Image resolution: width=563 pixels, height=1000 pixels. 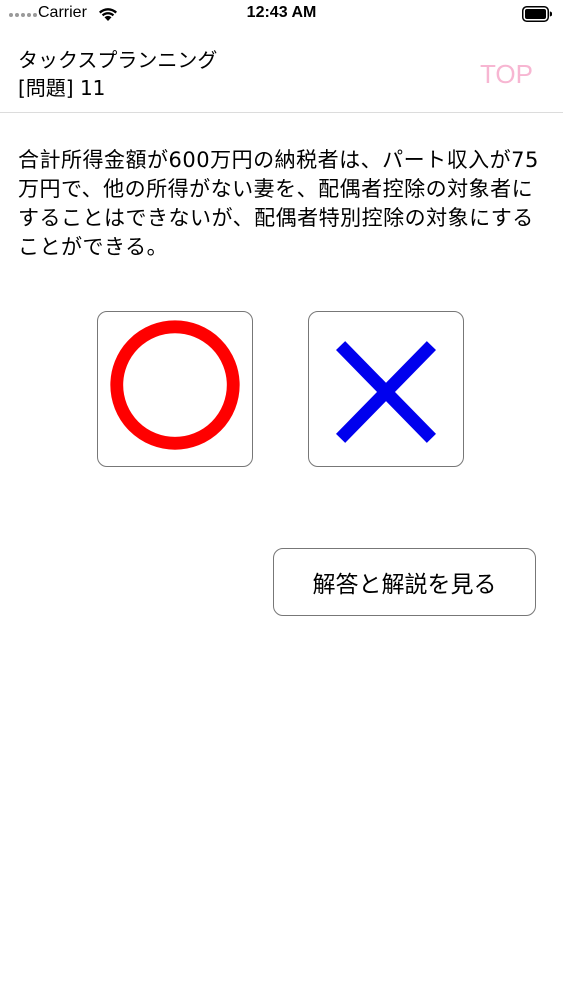 I want to click on question-number: [問題] 11, so click(x=62, y=88).